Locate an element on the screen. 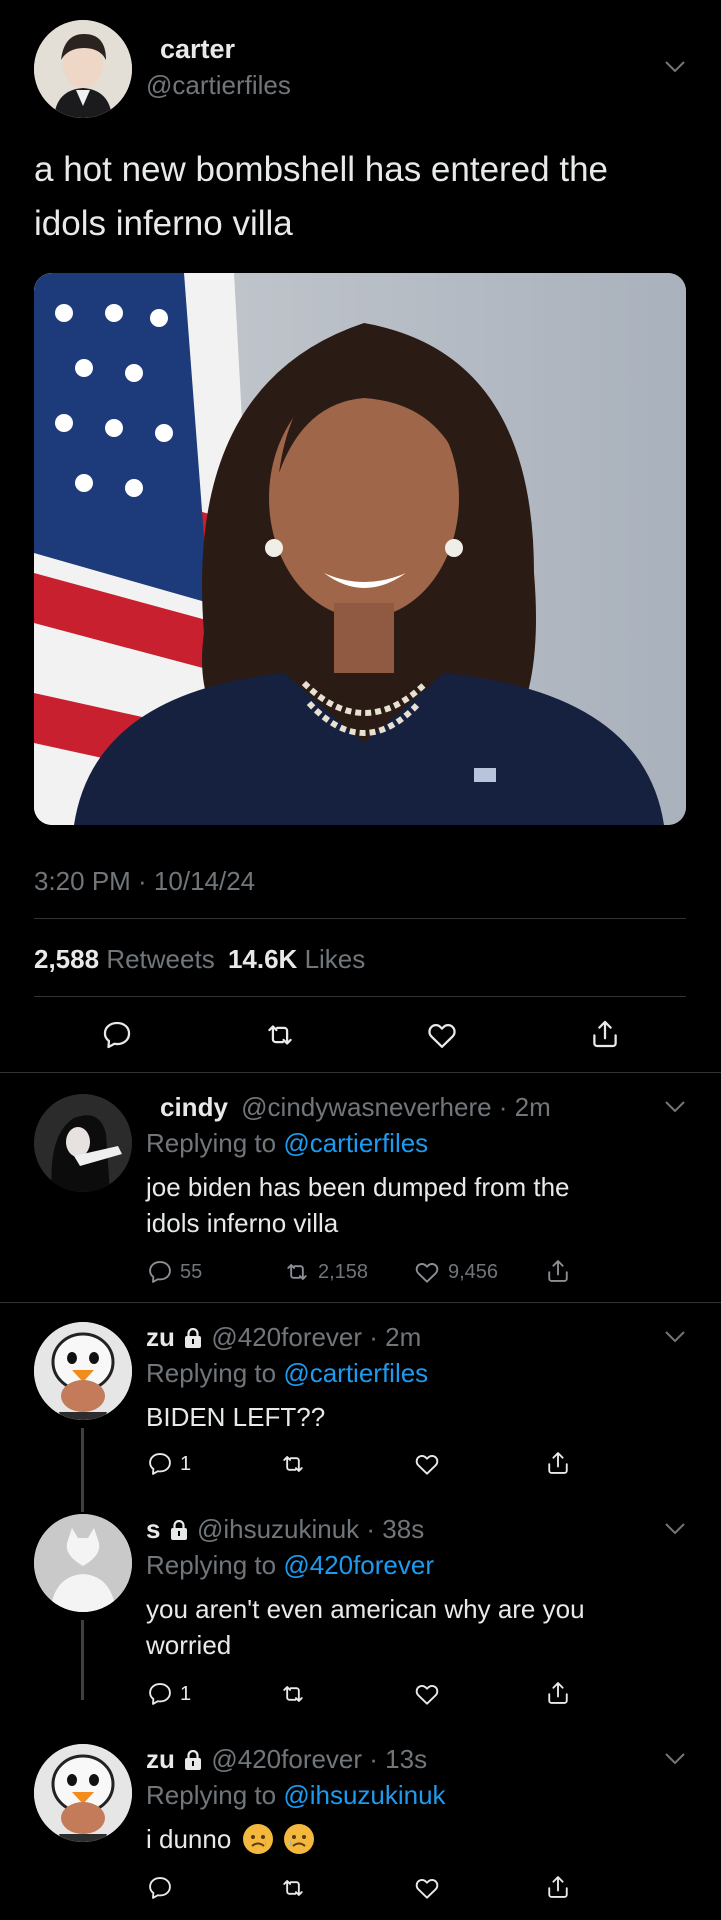  reply-count: 55 is located at coordinates (191, 1271).